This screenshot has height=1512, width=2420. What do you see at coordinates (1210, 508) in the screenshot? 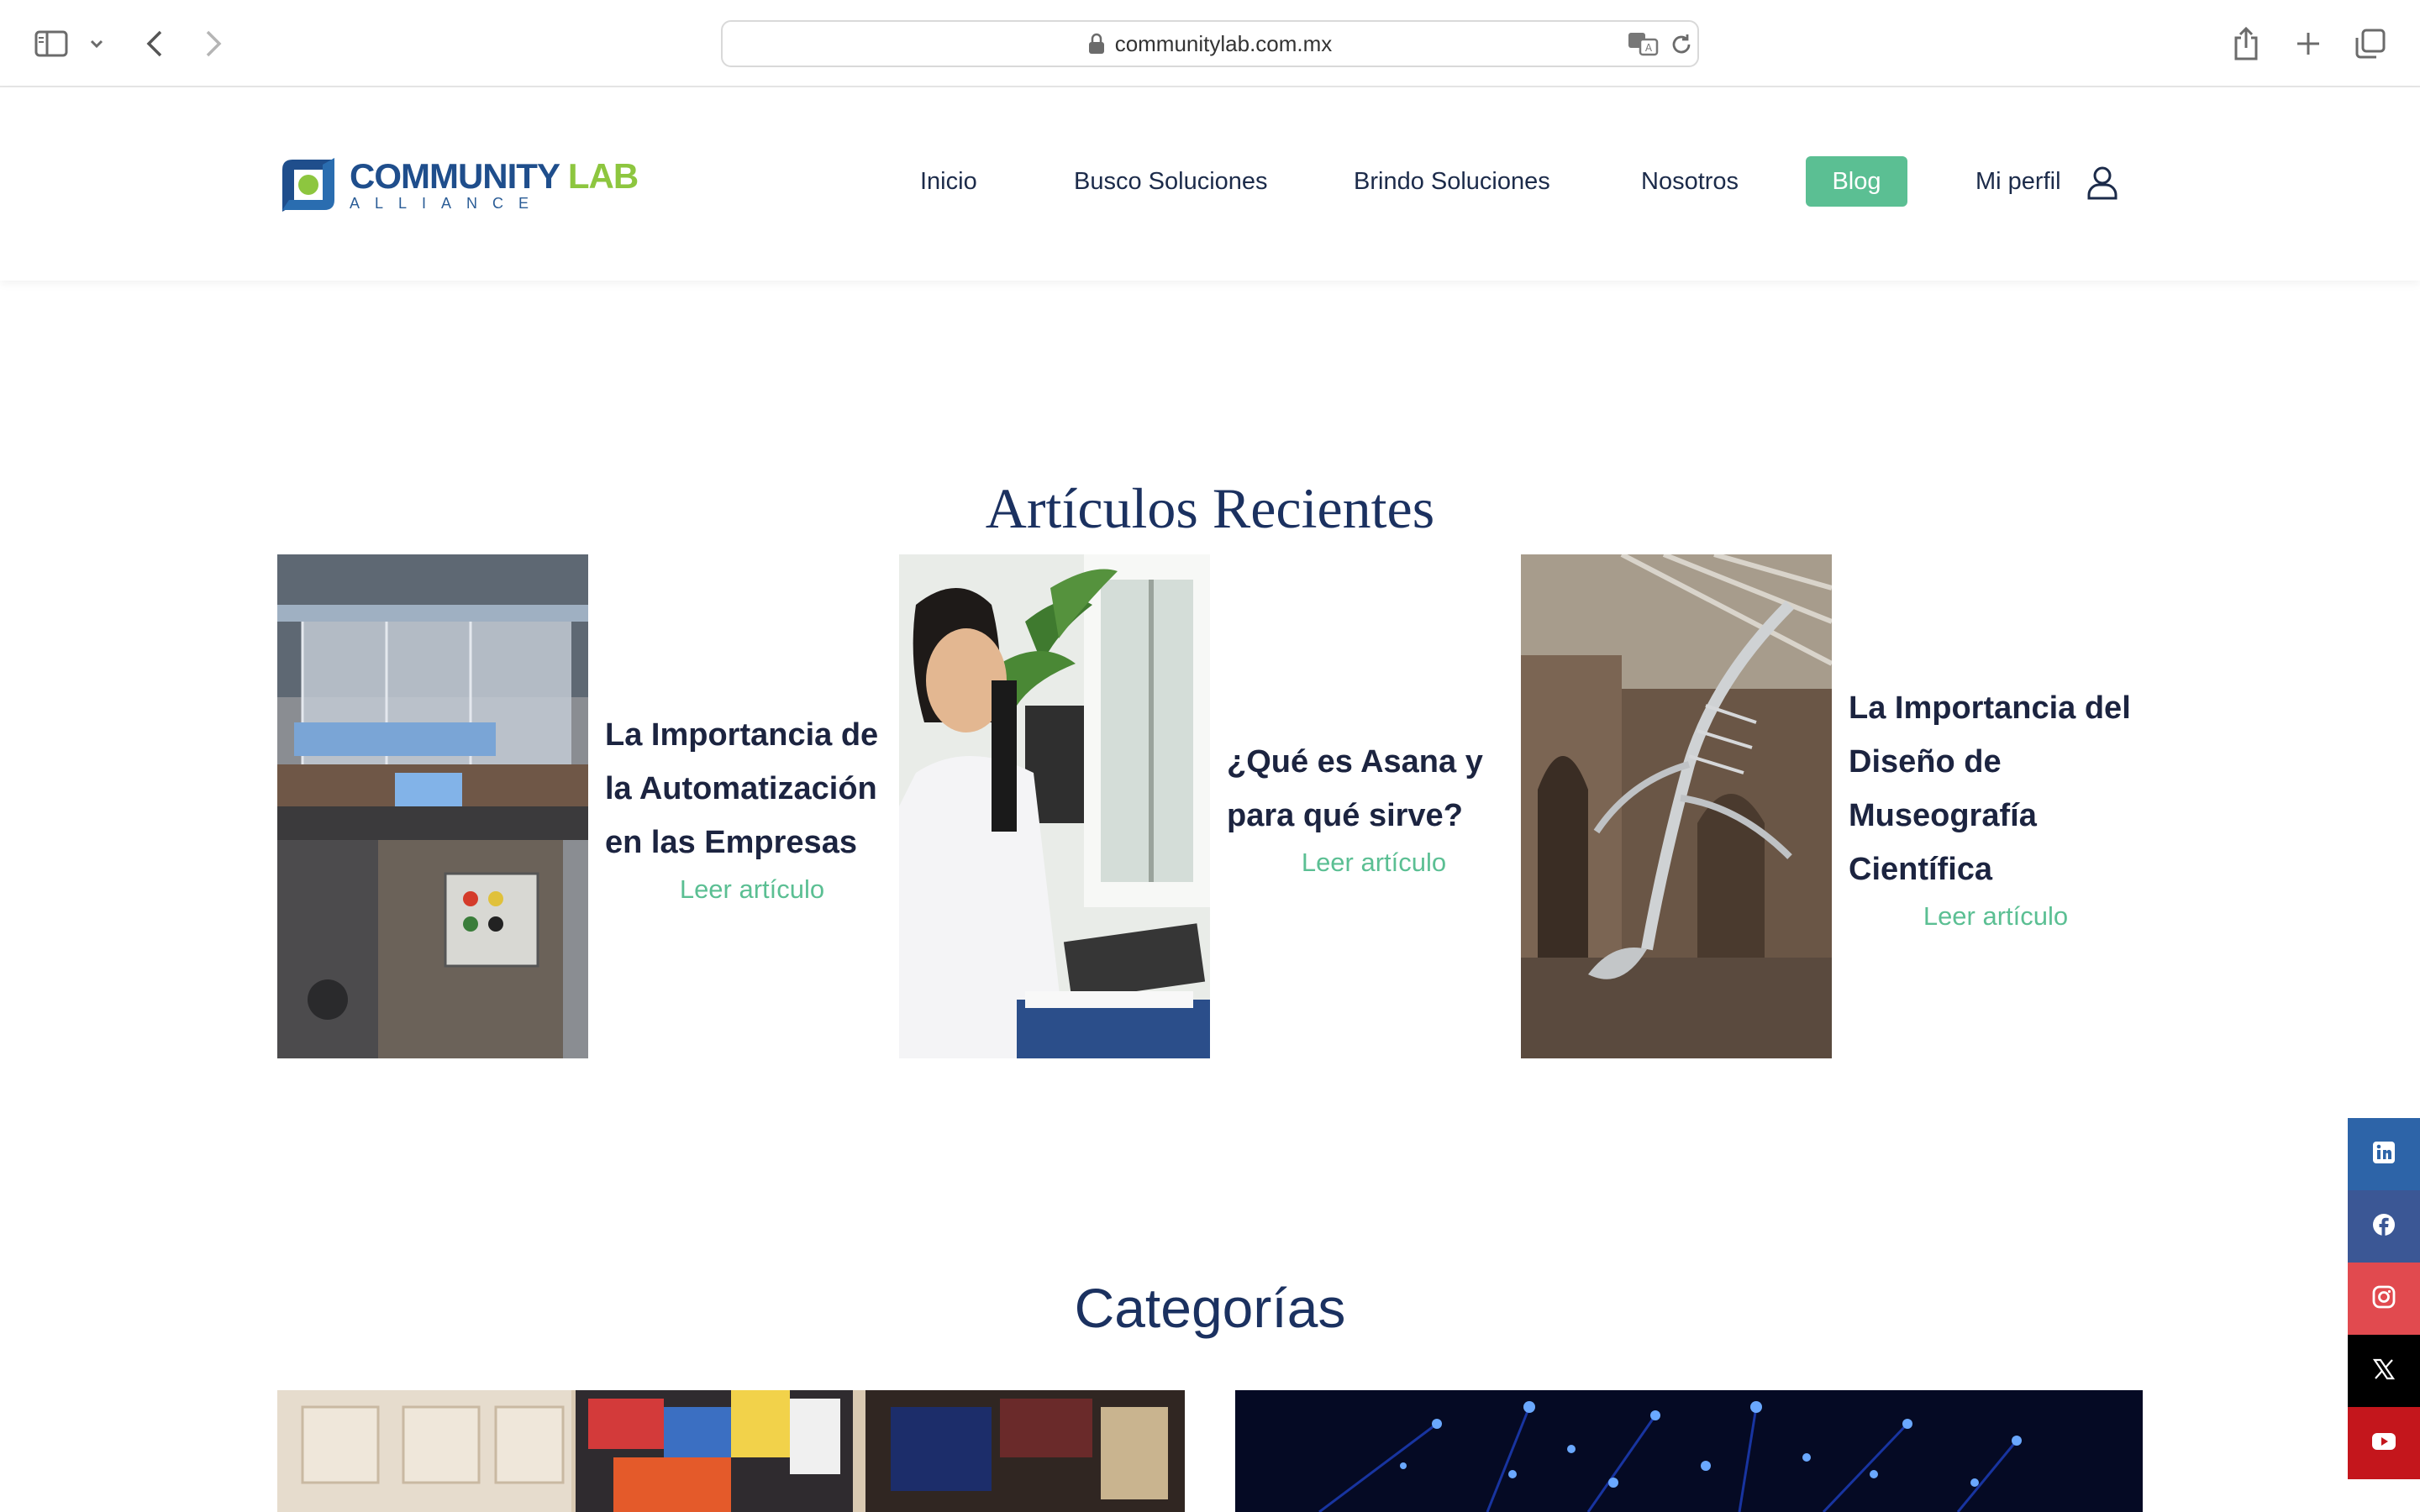
I see `recent-articles-title: Artículos Recientes` at bounding box center [1210, 508].